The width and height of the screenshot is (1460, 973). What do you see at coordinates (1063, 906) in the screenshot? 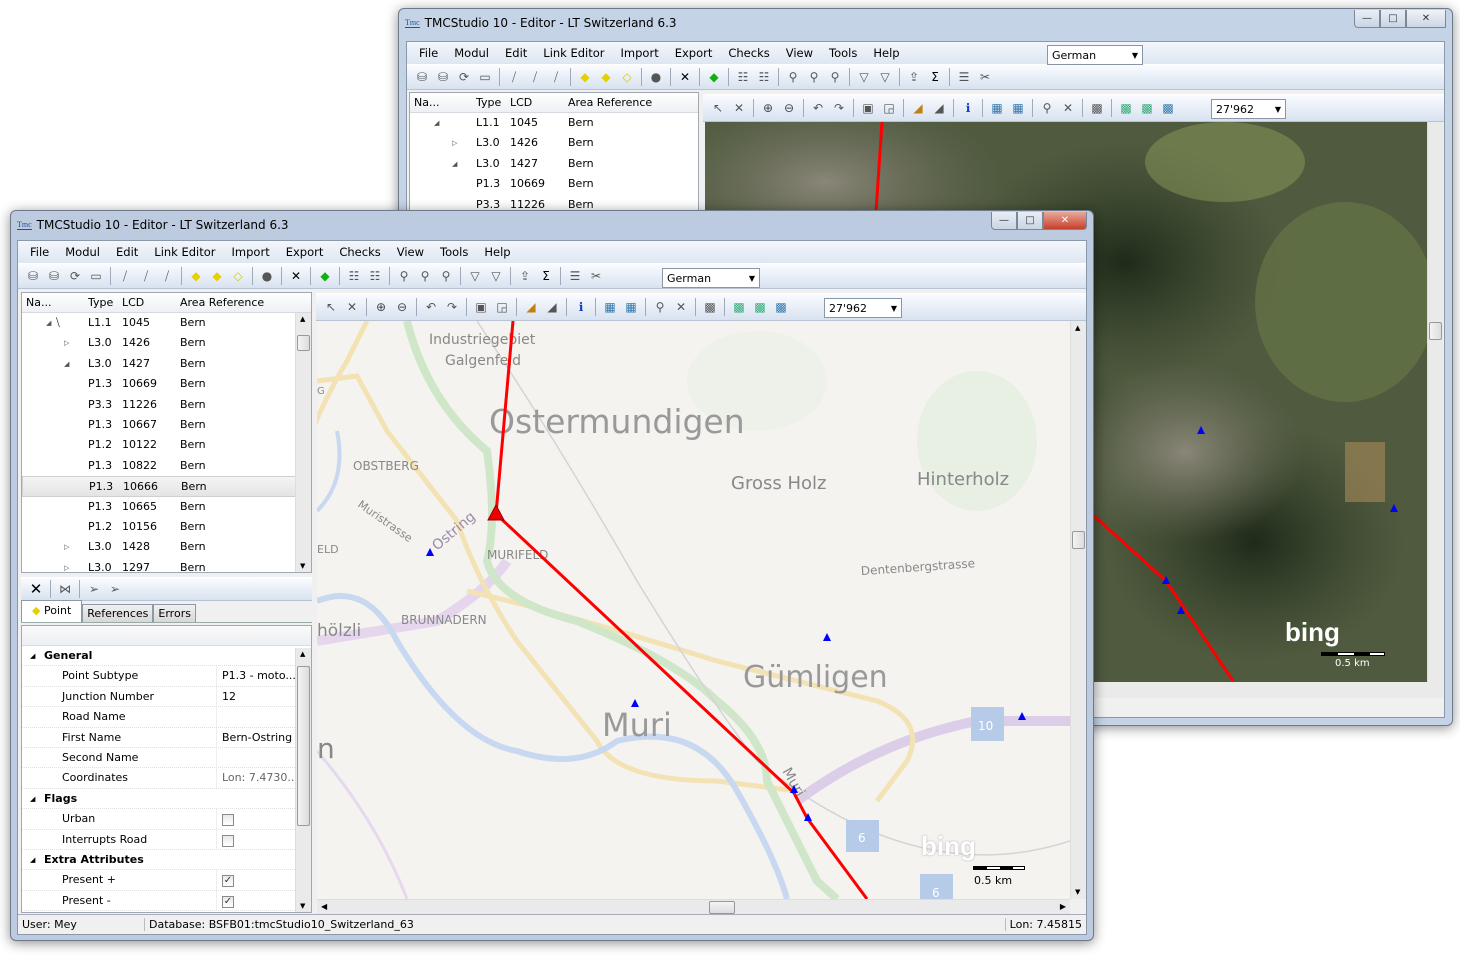
I see `scroll-right-icon: ▶` at bounding box center [1063, 906].